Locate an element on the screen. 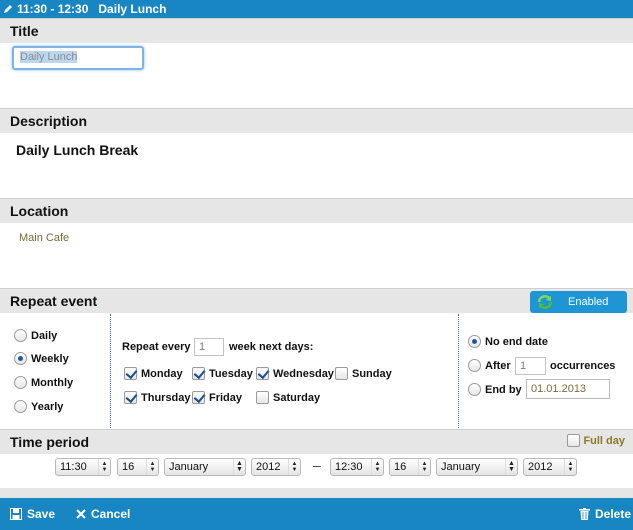 Image resolution: width=633 pixels, height=530 pixels. start-year-stepper: 2012 ▲ ▼ is located at coordinates (276, 467).